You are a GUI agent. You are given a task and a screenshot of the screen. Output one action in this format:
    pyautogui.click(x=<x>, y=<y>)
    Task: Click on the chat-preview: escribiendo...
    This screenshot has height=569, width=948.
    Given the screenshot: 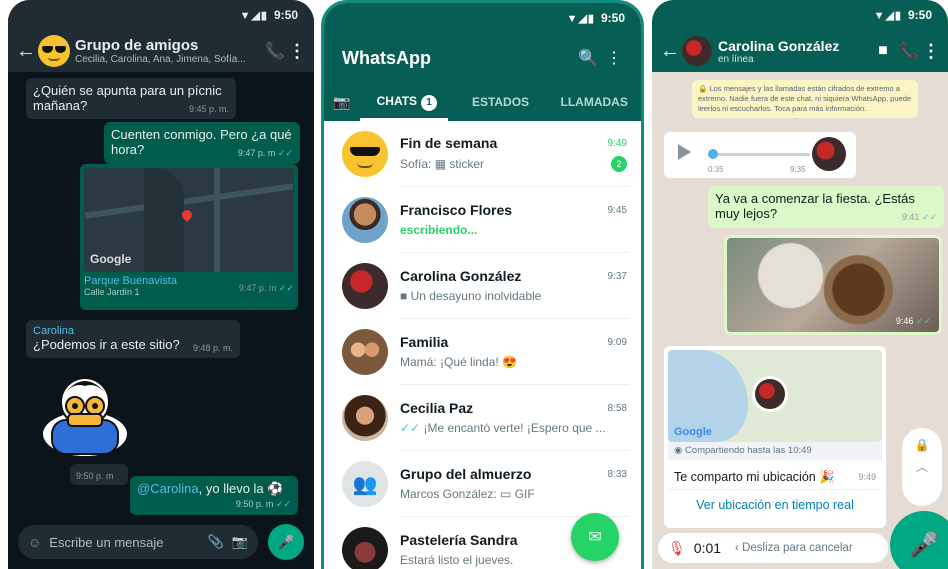 What is the action you would take?
    pyautogui.click(x=439, y=230)
    